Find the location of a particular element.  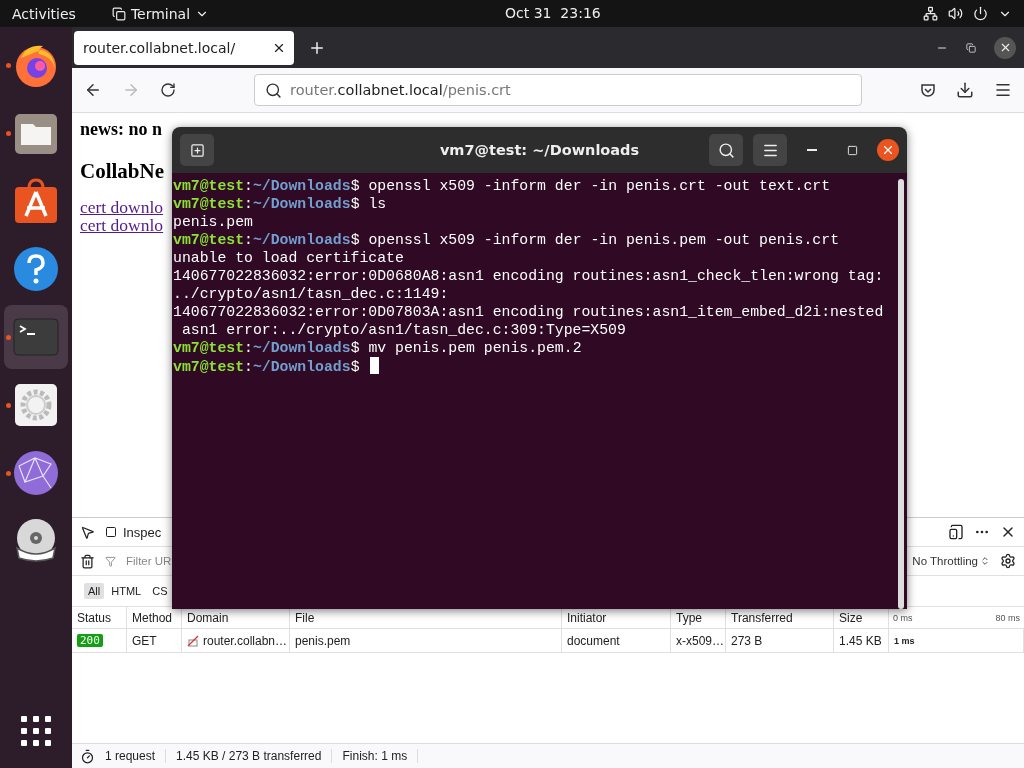

shopping-bag-icon is located at coordinates (36, 201).